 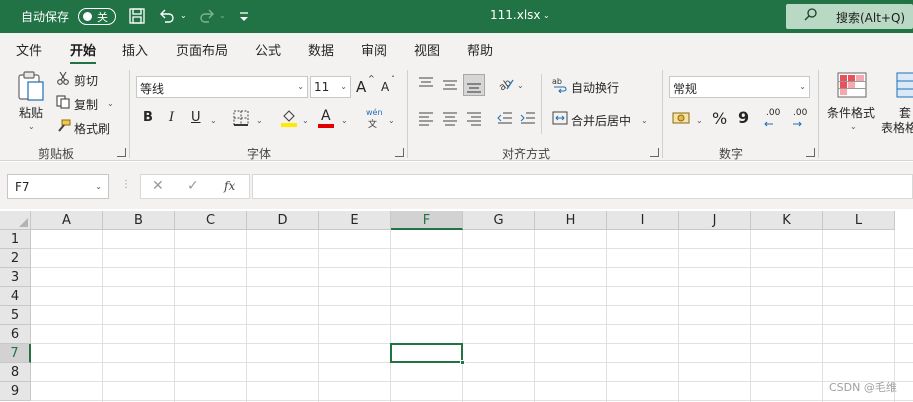 What do you see at coordinates (15, 239) in the screenshot?
I see `row-header-1: 1` at bounding box center [15, 239].